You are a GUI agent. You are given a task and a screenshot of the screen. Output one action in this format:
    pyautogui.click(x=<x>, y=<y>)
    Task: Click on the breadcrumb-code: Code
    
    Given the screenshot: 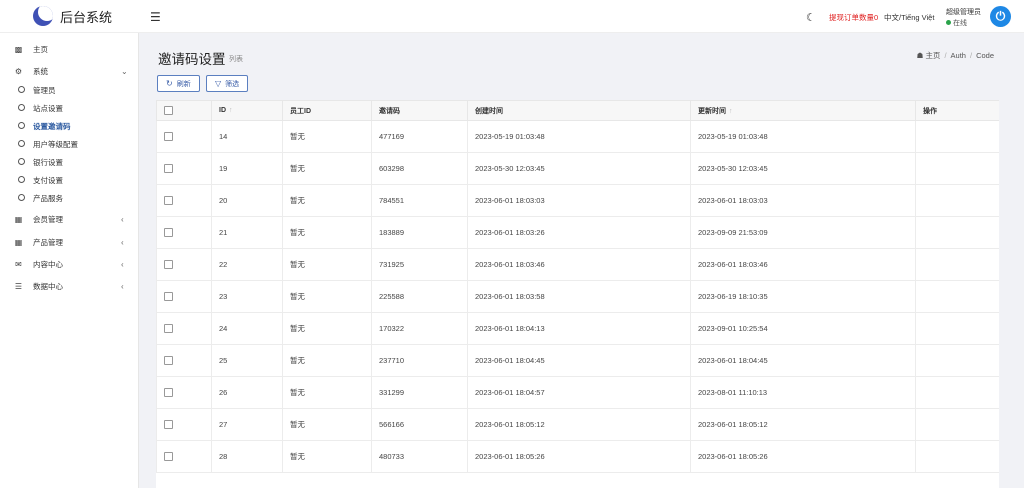 What is the action you would take?
    pyautogui.click(x=985, y=55)
    